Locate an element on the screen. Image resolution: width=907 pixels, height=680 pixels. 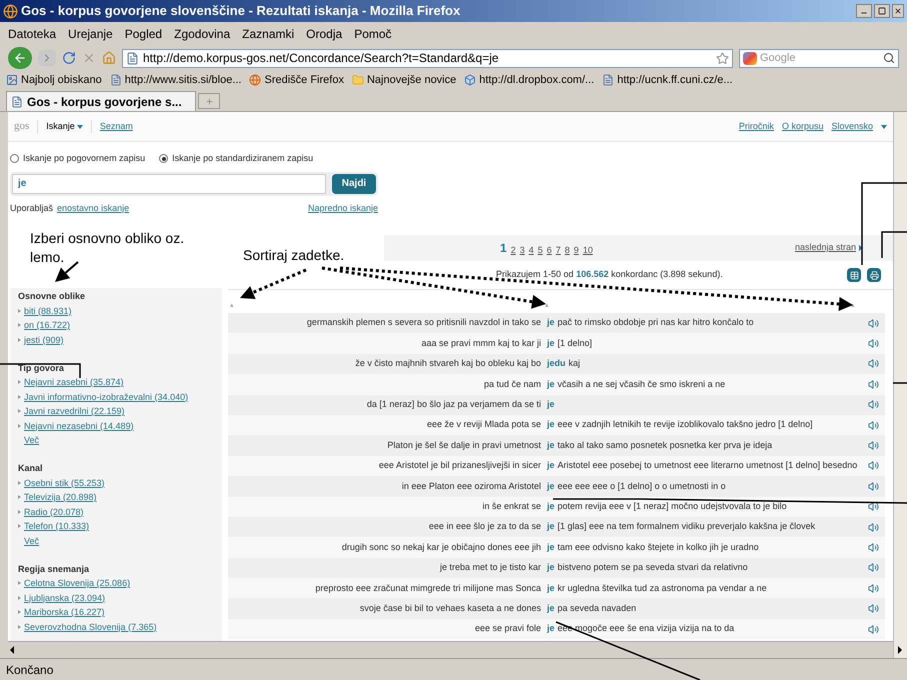
filter-link: jesti (909) is located at coordinates (44, 340).